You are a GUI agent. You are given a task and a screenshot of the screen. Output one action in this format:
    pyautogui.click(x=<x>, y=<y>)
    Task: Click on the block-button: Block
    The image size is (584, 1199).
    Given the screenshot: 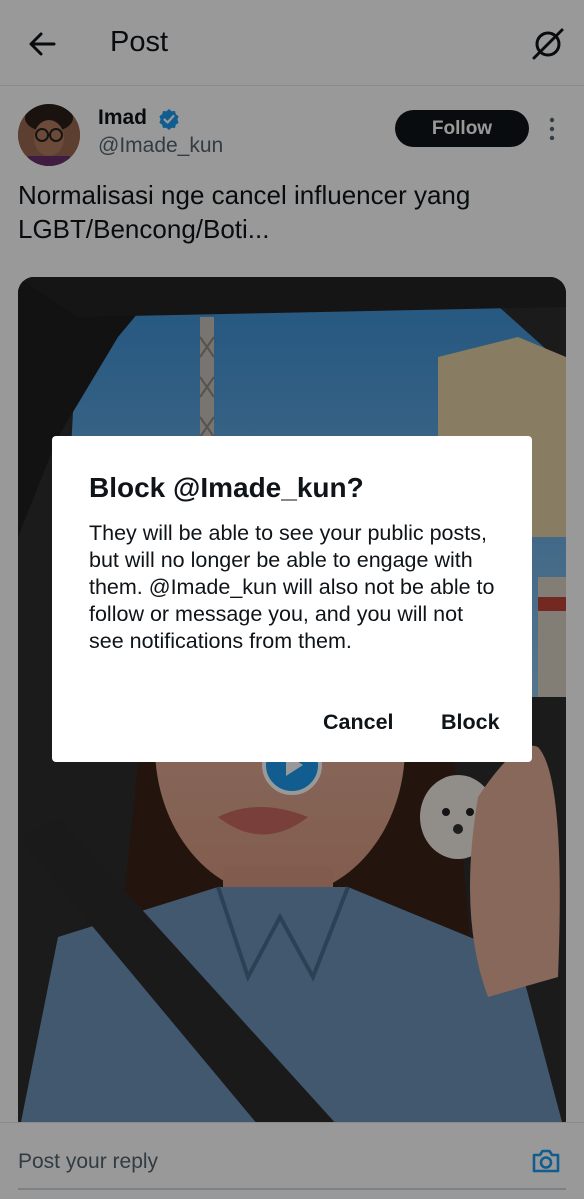 What is the action you would take?
    pyautogui.click(x=470, y=722)
    